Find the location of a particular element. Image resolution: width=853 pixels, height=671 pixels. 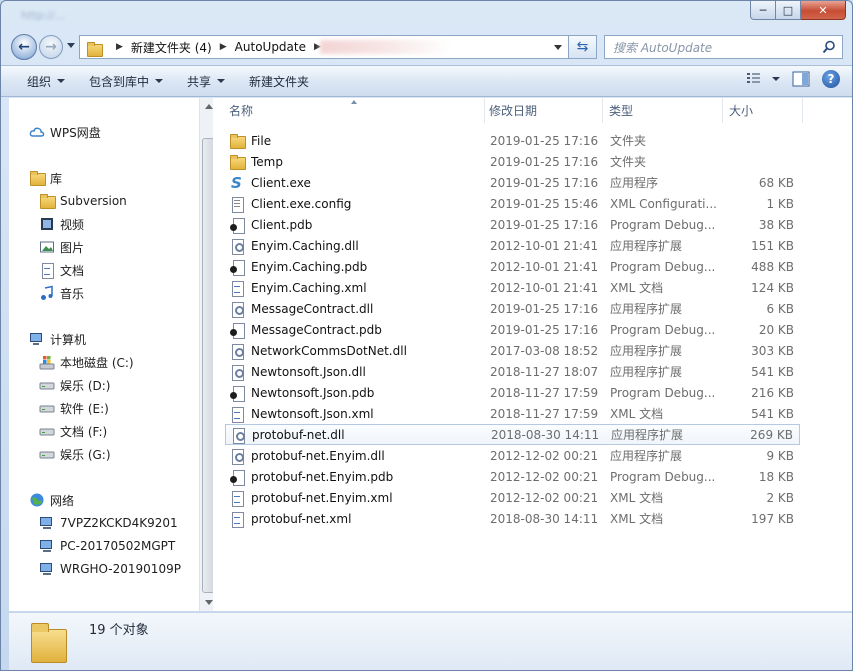

view-options-icon is located at coordinates (755, 79).